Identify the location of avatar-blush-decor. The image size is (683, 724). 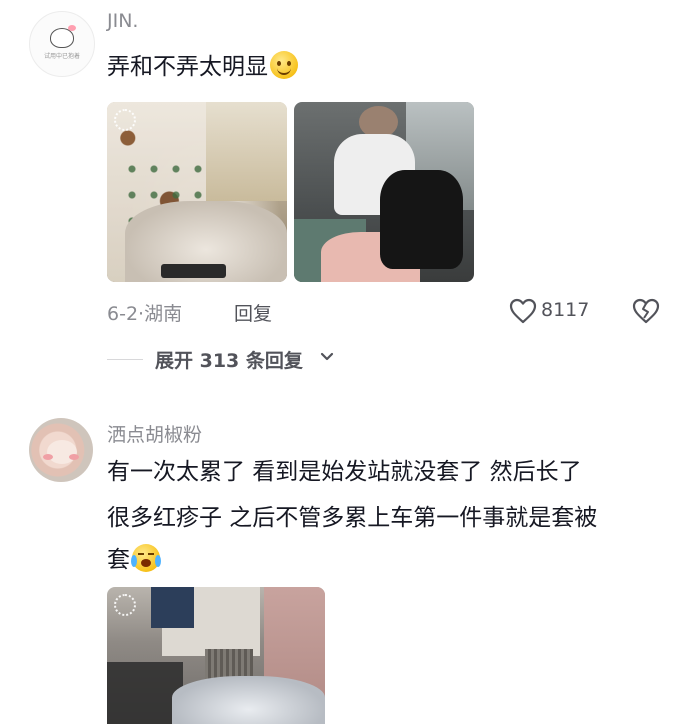
(48, 457).